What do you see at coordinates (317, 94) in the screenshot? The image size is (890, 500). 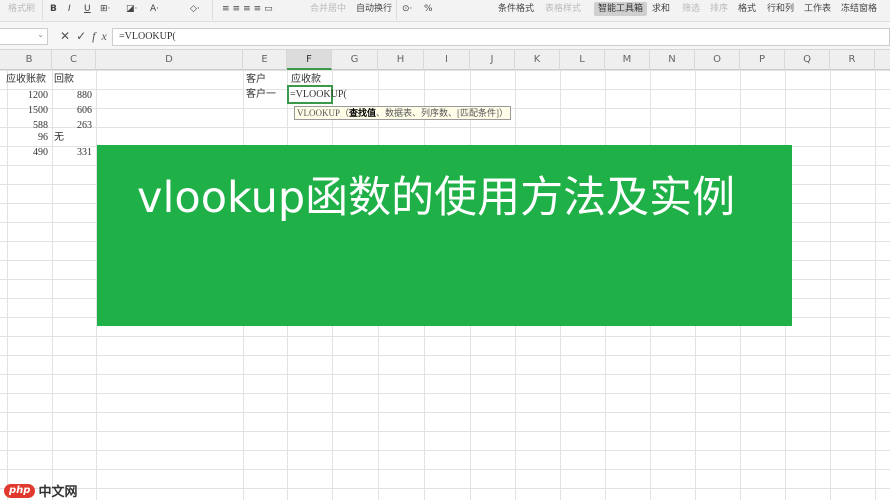 I see `active-cell-F2: =VLOOKUP(` at bounding box center [317, 94].